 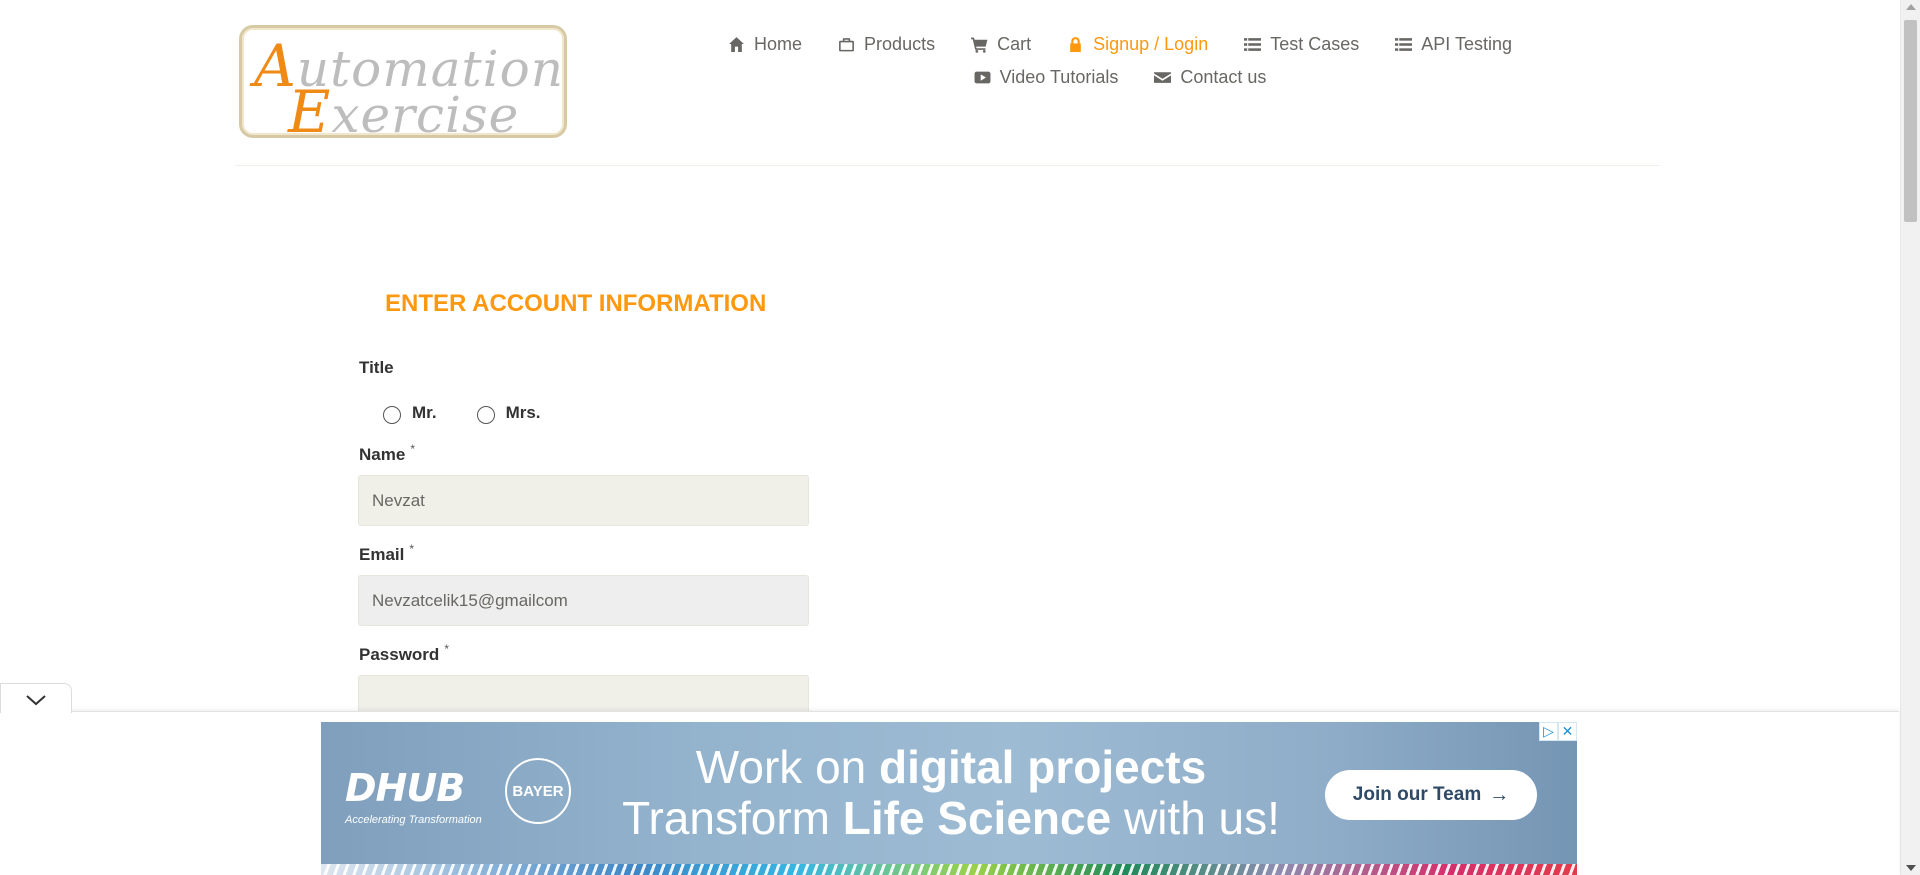 What do you see at coordinates (736, 44) in the screenshot?
I see `home-icon` at bounding box center [736, 44].